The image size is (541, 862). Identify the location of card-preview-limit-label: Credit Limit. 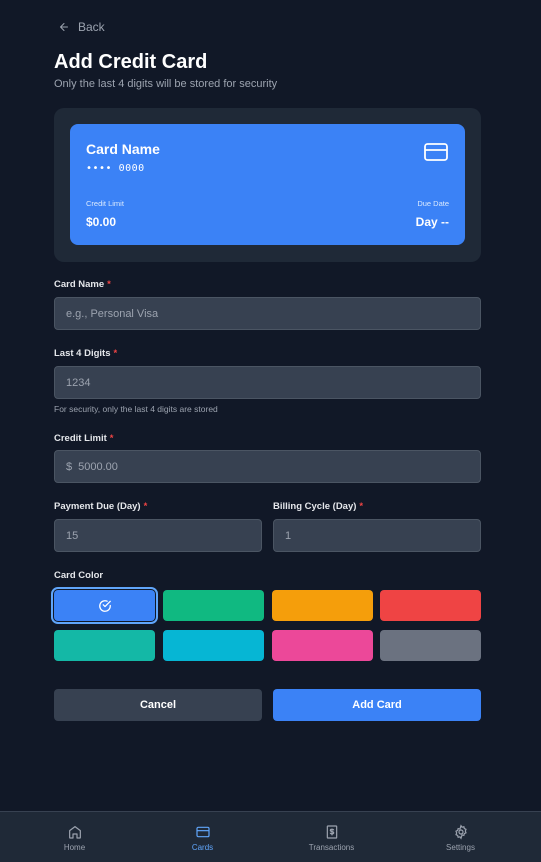
(105, 203).